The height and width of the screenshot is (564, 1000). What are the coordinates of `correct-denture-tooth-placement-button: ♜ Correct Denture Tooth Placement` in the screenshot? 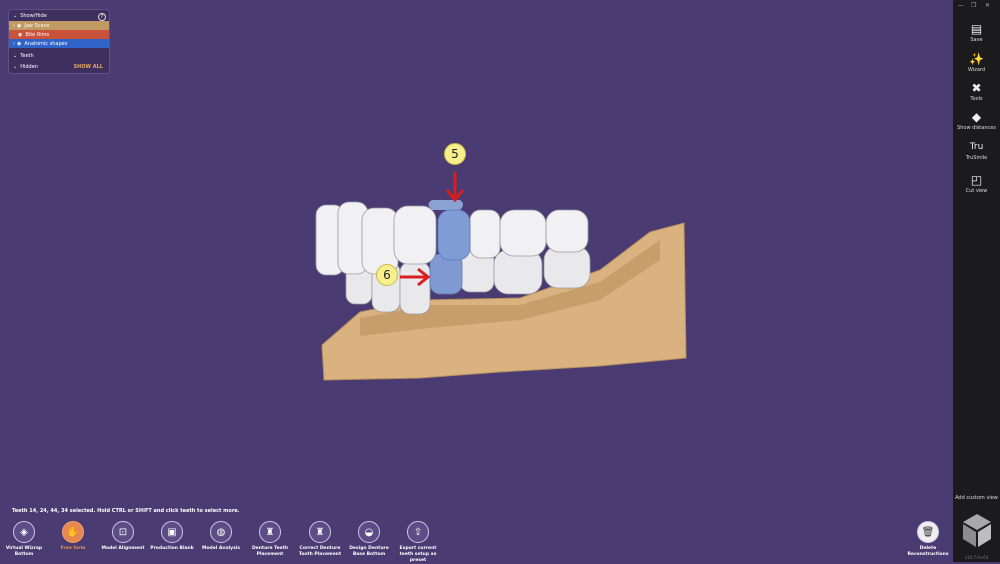 It's located at (320, 539).